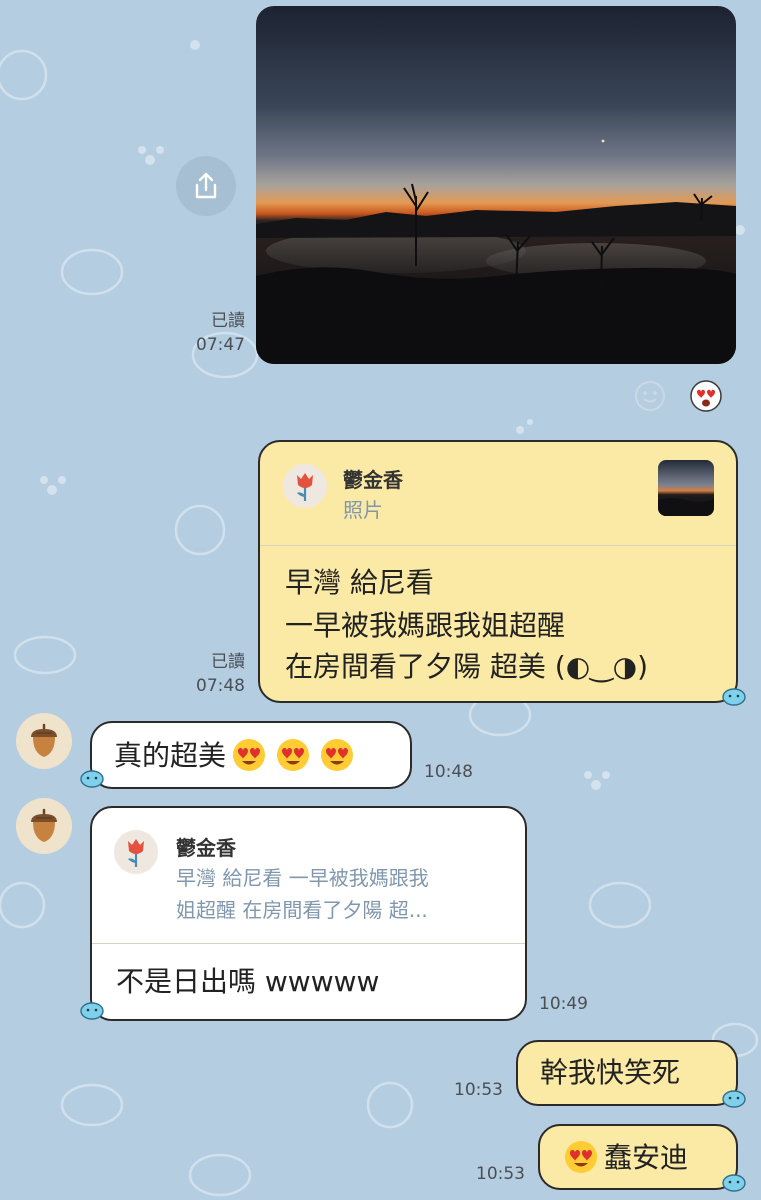 The image size is (761, 1200). What do you see at coordinates (706, 396) in the screenshot?
I see `heart-eyes-reaction-icon` at bounding box center [706, 396].